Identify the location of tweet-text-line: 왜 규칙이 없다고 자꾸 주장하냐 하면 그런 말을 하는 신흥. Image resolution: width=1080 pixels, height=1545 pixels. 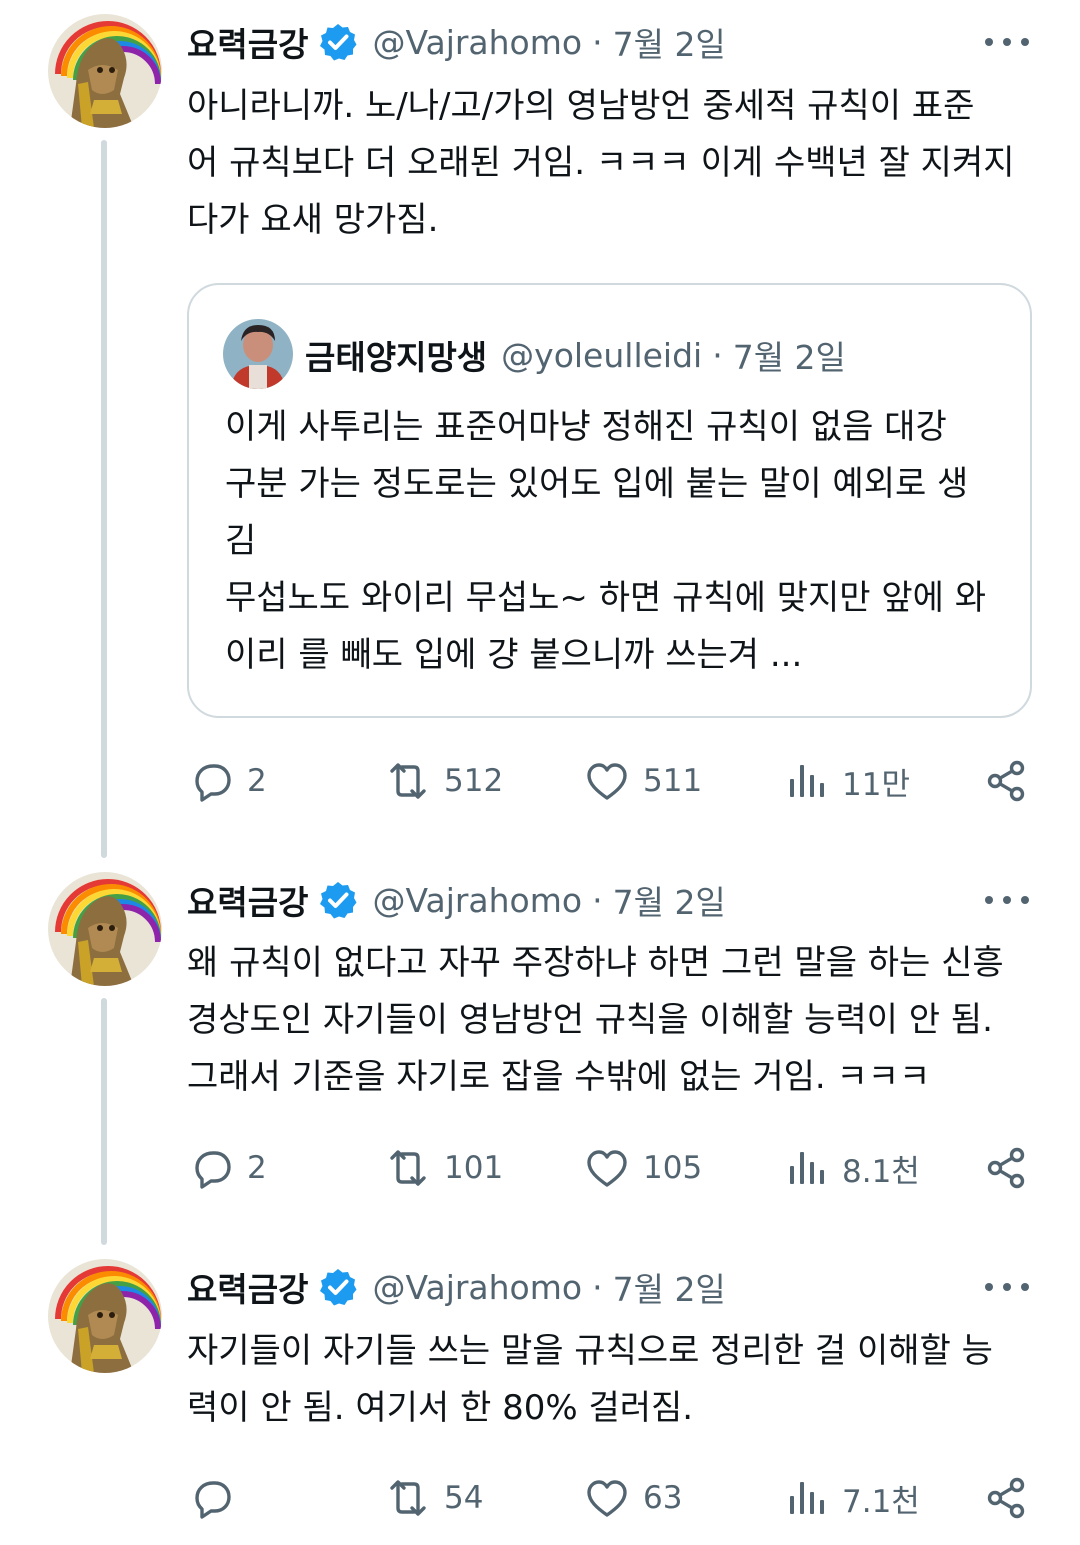
(595, 963).